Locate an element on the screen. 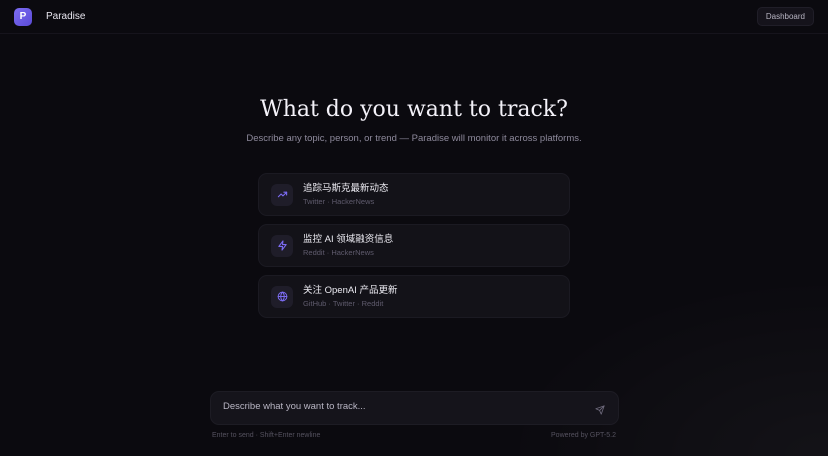  lightning-icon is located at coordinates (282, 245).